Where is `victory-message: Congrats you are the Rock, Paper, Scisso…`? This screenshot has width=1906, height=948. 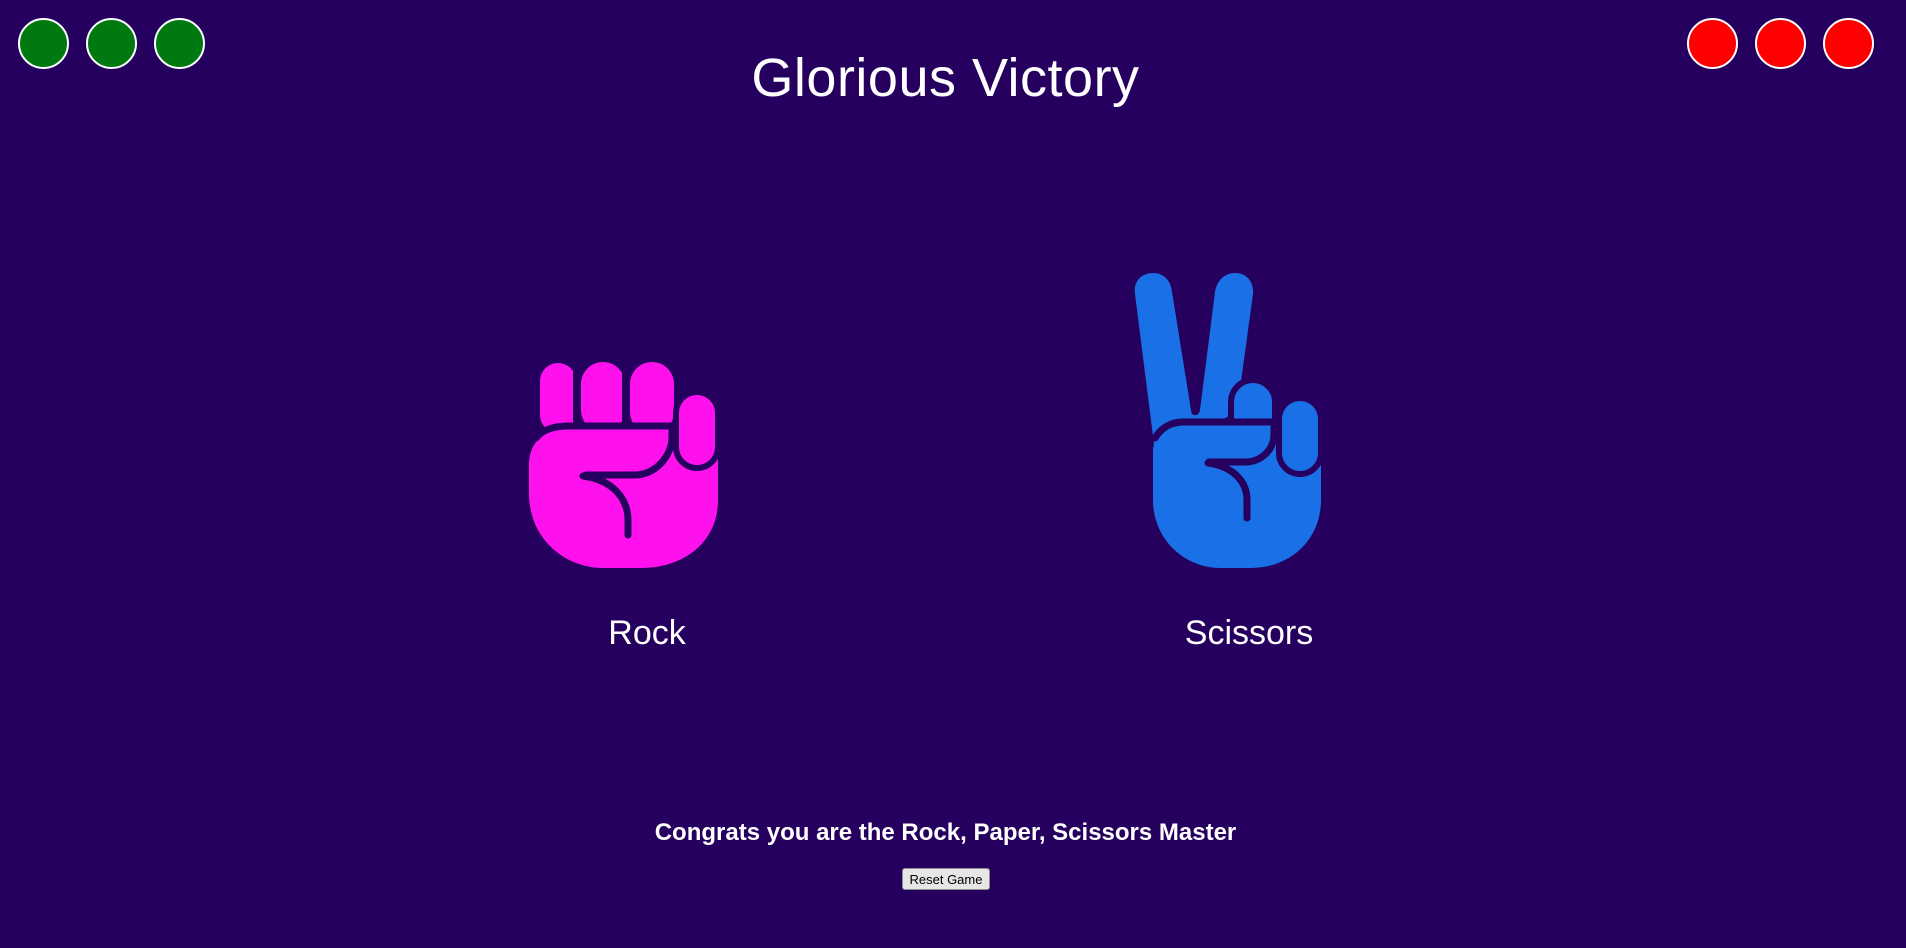
victory-message: Congrats you are the Rock, Paper, Scisso… is located at coordinates (945, 832).